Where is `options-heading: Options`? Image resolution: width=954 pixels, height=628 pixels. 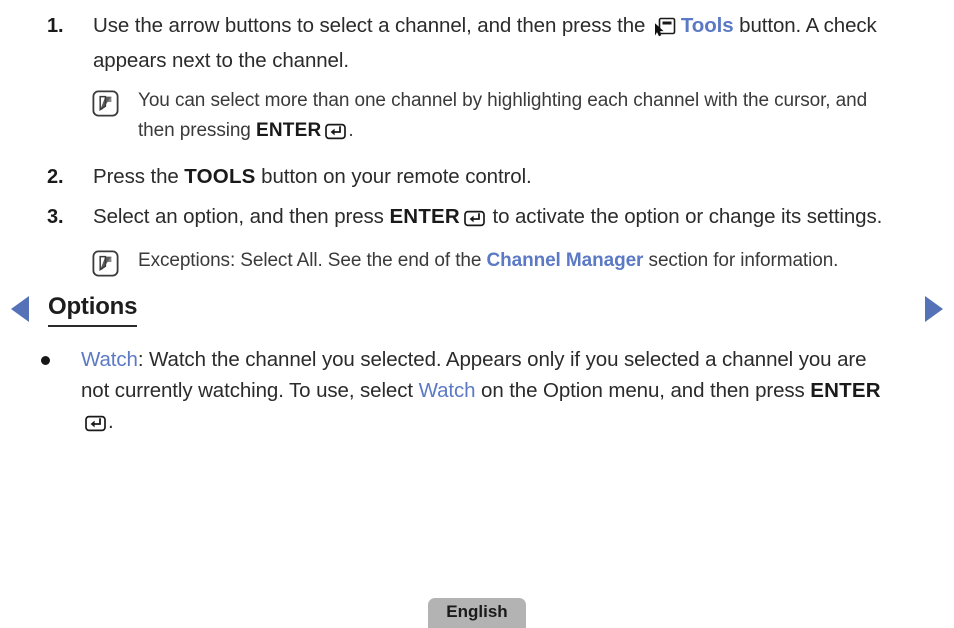 options-heading: Options is located at coordinates (92, 309).